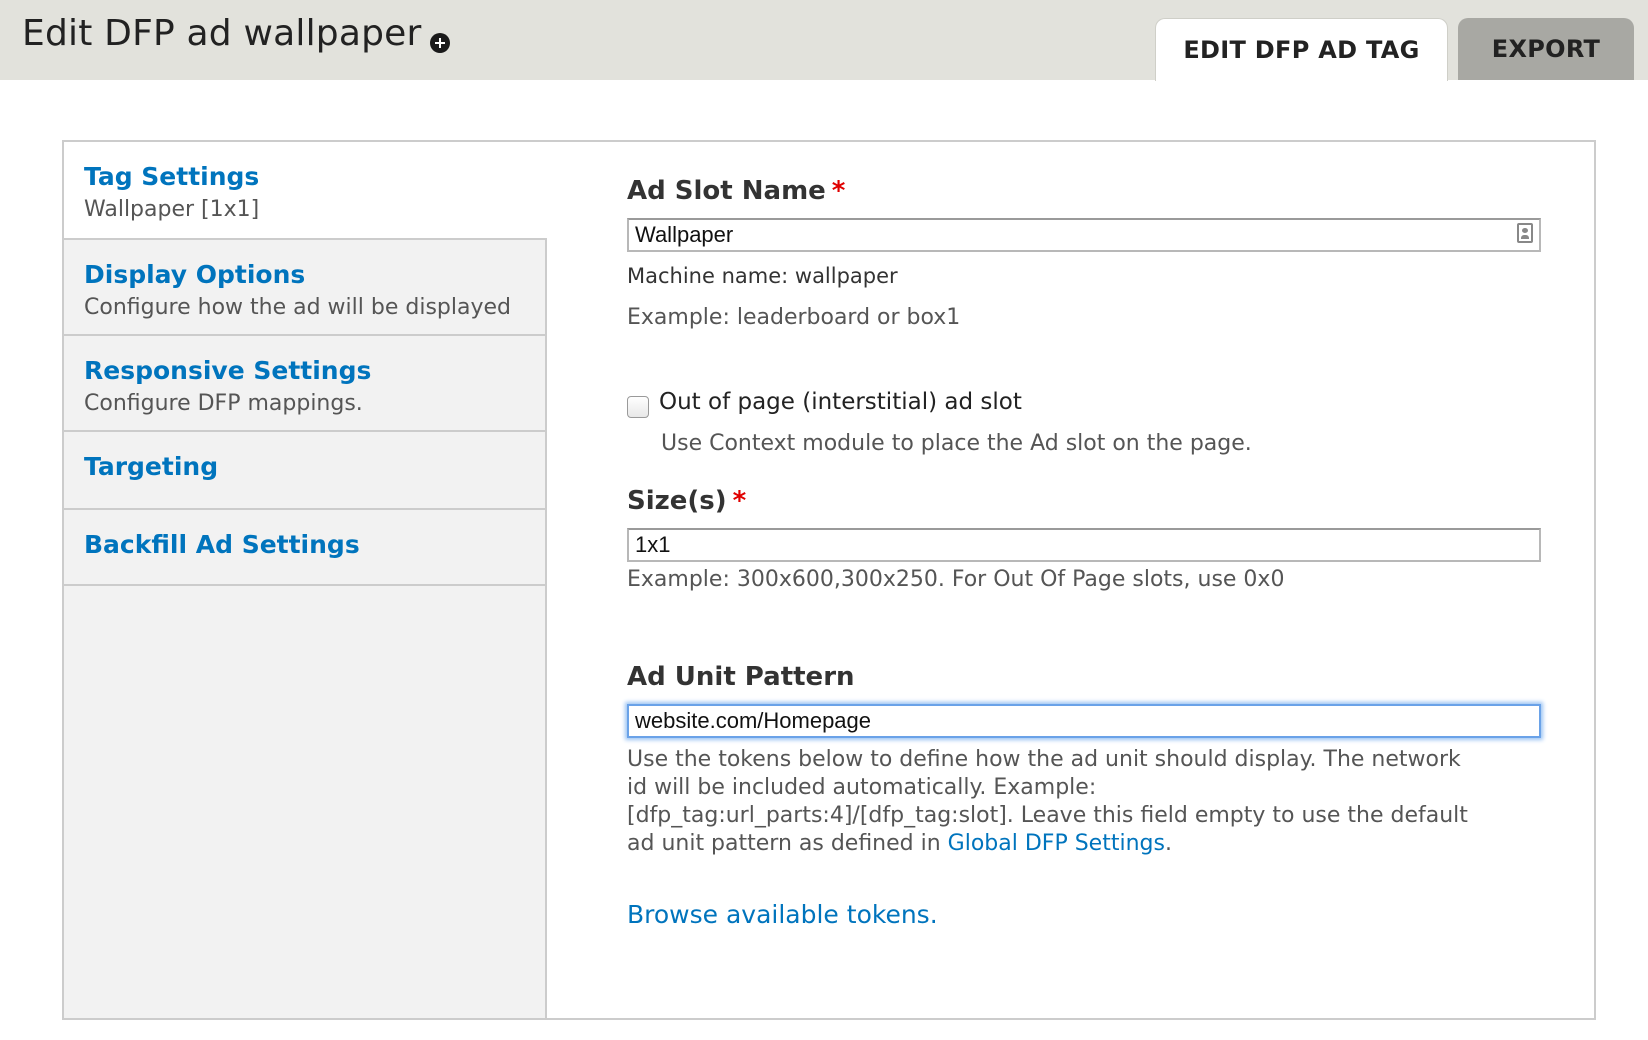  Describe the element at coordinates (1301, 49) in the screenshot. I see `tab-edit-dfp-ad-tag: EDIT DFP AD TAG` at that location.